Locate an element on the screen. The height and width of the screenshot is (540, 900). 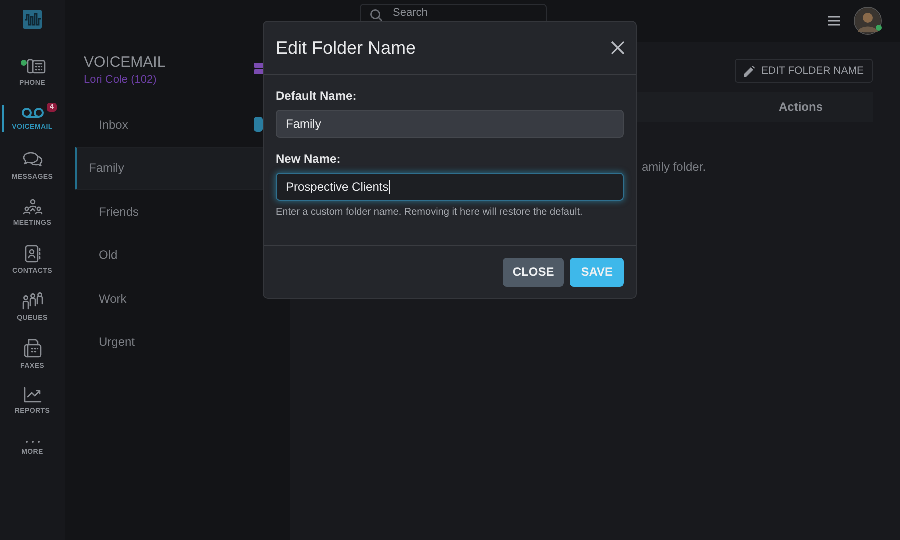
edit-folder-name-button: EDIT FOLDER NAME is located at coordinates (803, 71).